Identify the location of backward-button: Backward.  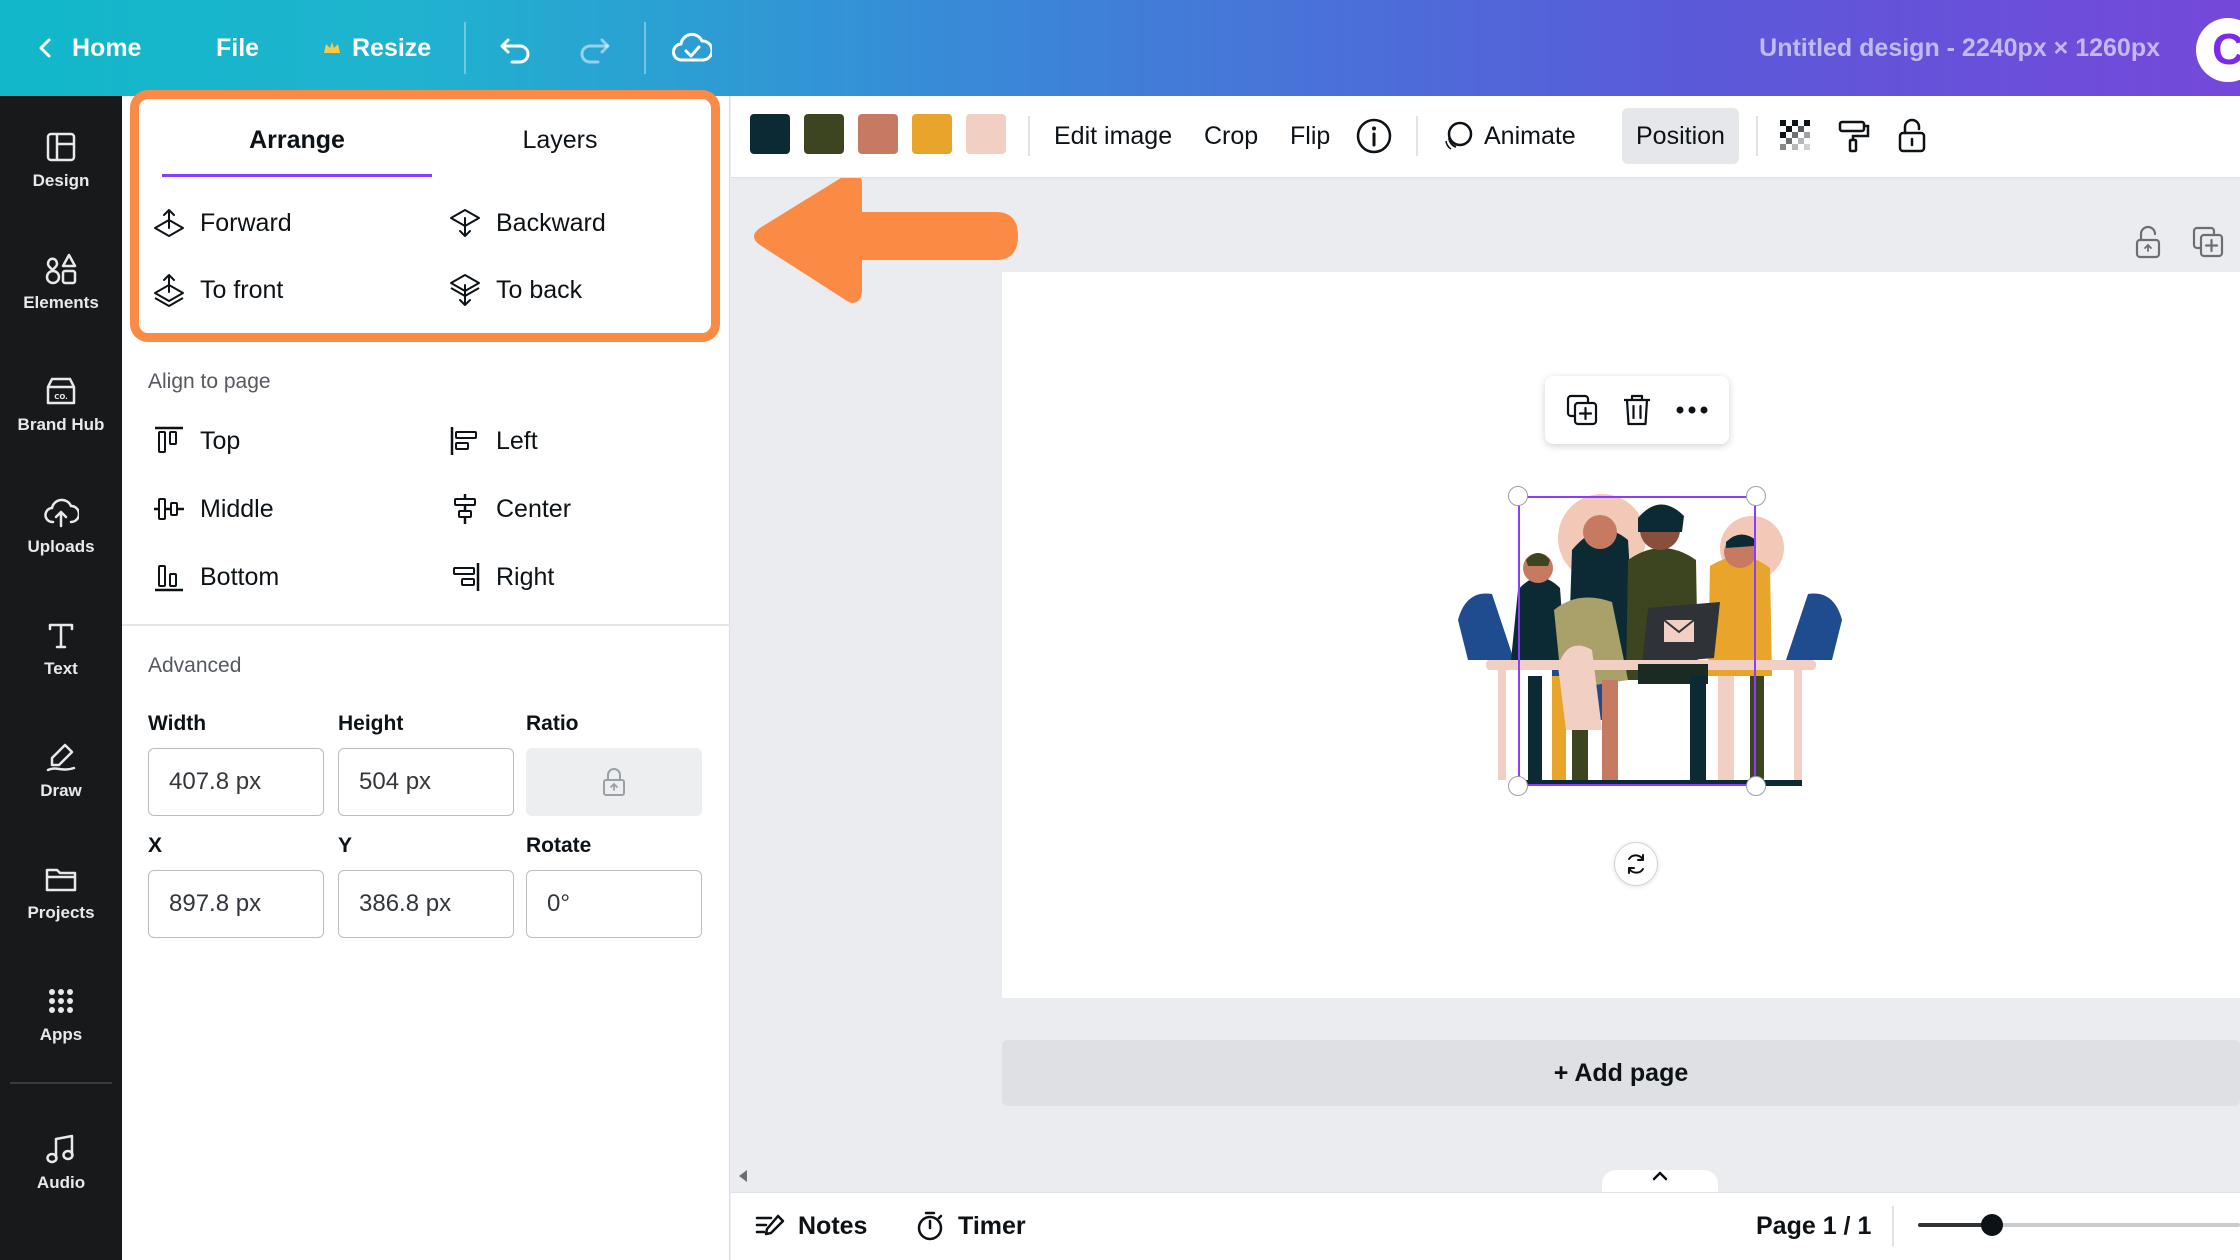
(527, 223).